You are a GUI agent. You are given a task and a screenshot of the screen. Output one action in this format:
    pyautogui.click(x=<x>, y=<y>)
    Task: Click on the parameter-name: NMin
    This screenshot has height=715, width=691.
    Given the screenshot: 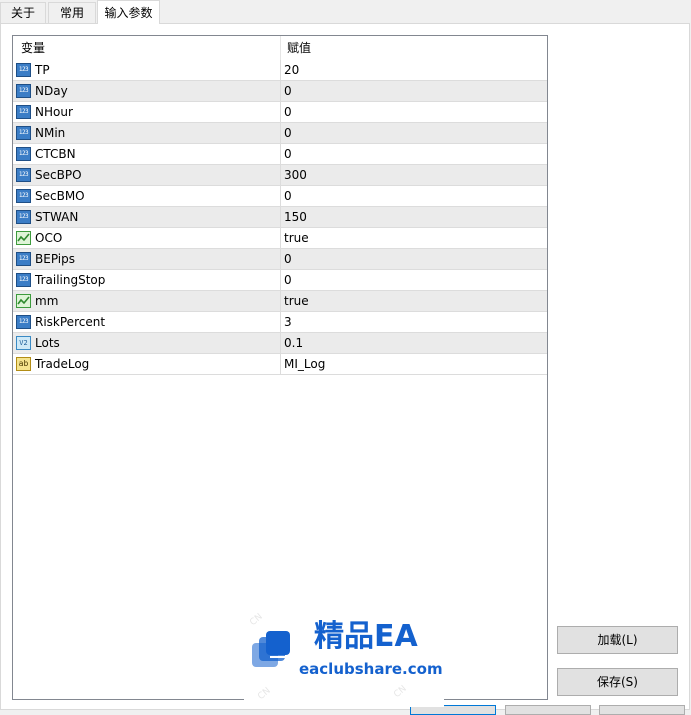 What is the action you would take?
    pyautogui.click(x=50, y=133)
    